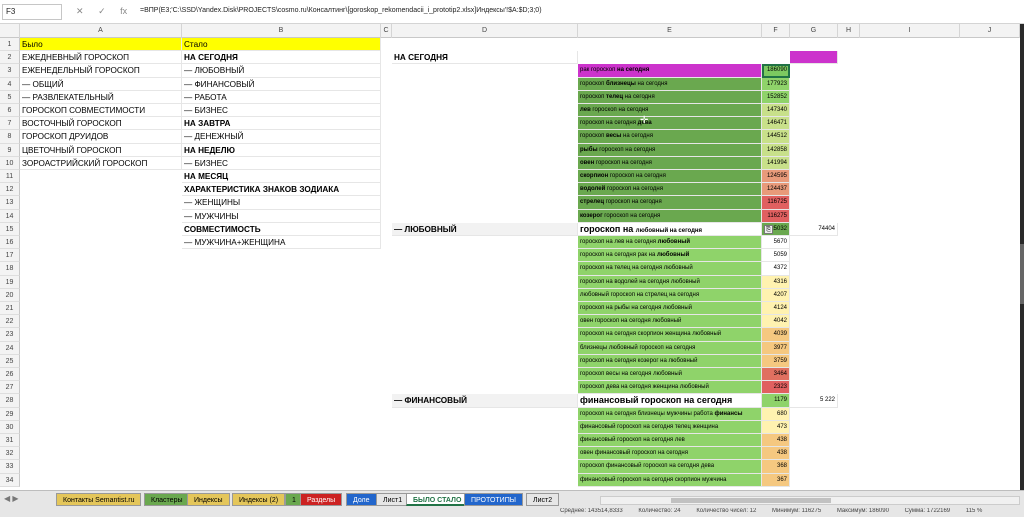 The height and width of the screenshot is (517, 1024). I want to click on row-header: 16, so click(10, 243).